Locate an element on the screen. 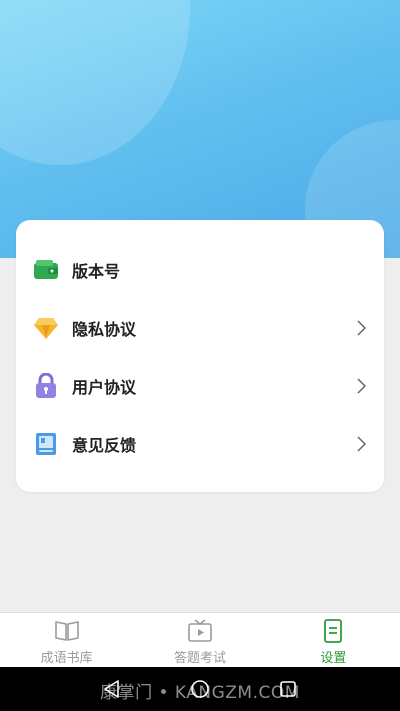 The image size is (400, 711). document-icon is located at coordinates (333, 631).